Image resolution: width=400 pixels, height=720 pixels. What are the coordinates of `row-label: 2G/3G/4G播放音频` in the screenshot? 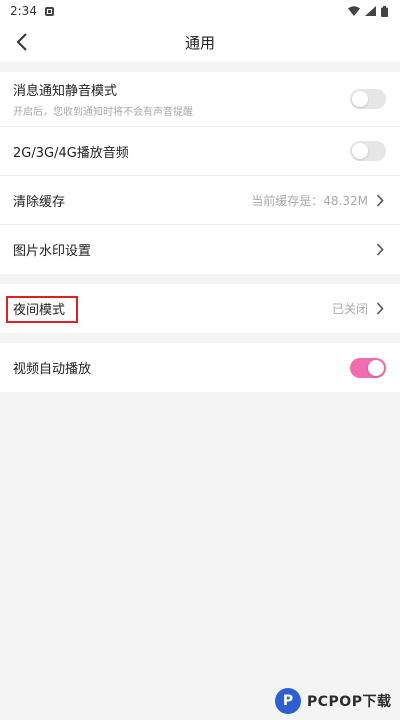 It's located at (71, 153).